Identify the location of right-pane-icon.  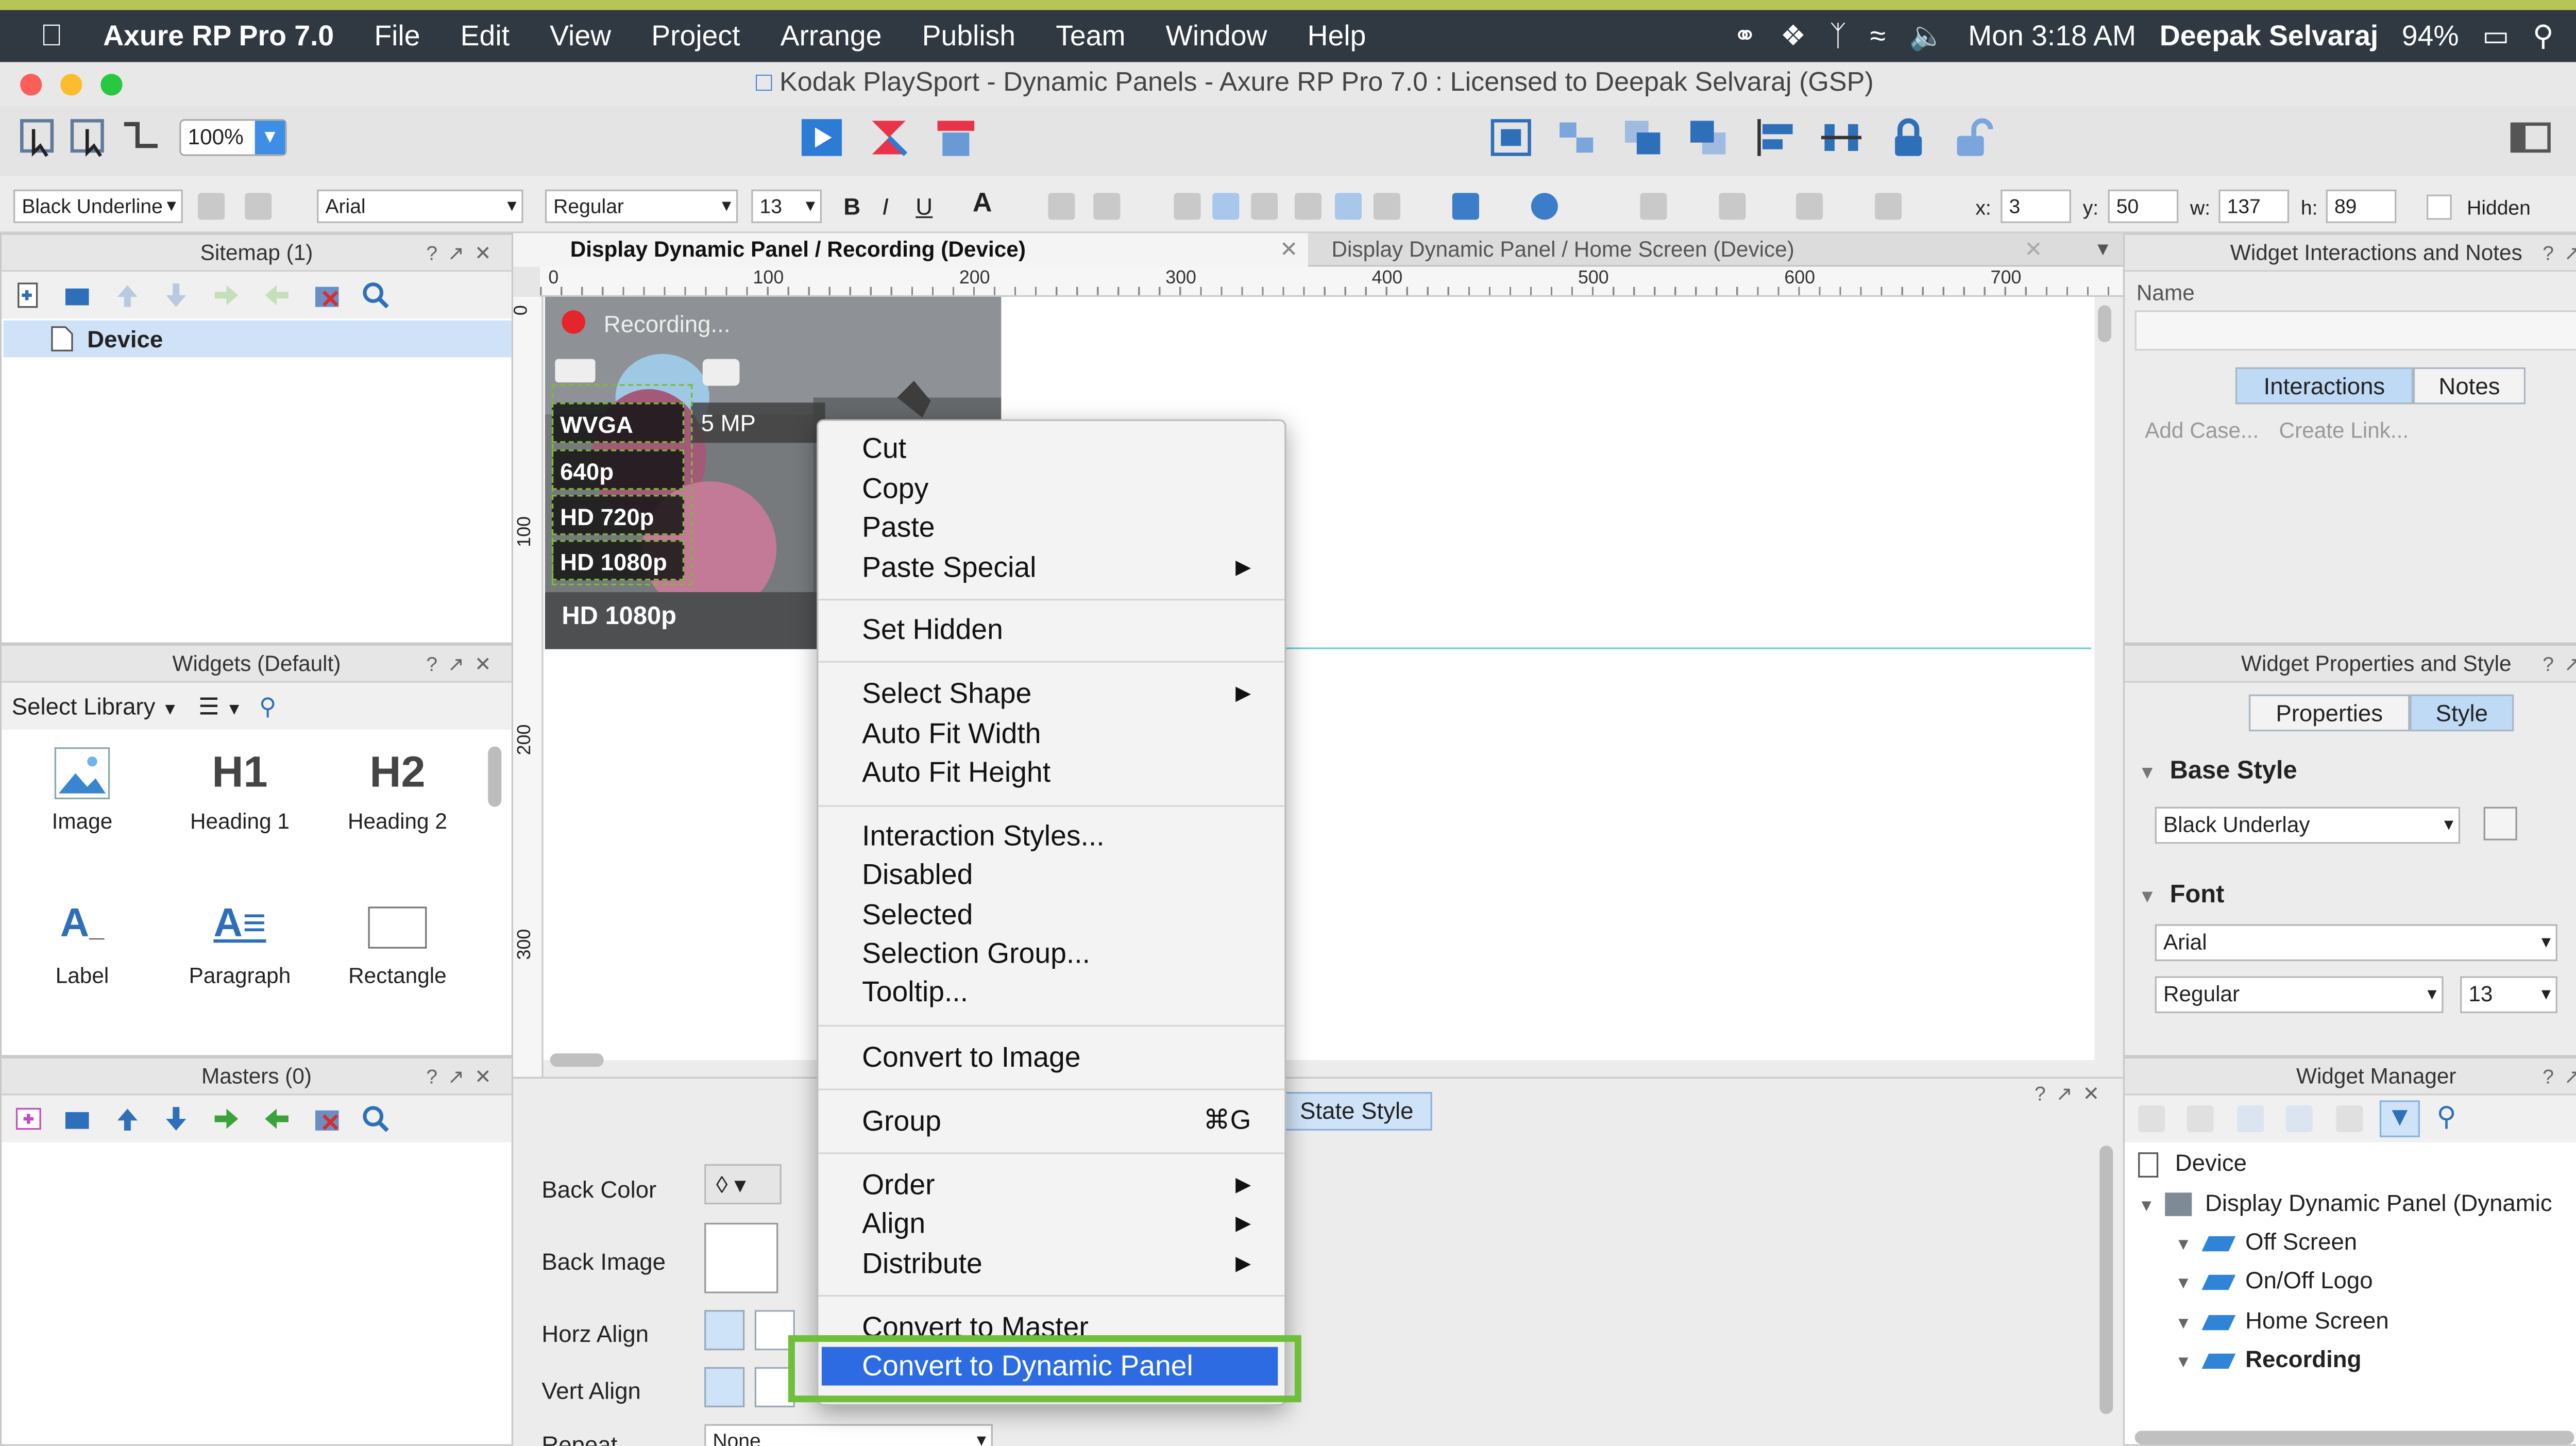
(2575, 138).